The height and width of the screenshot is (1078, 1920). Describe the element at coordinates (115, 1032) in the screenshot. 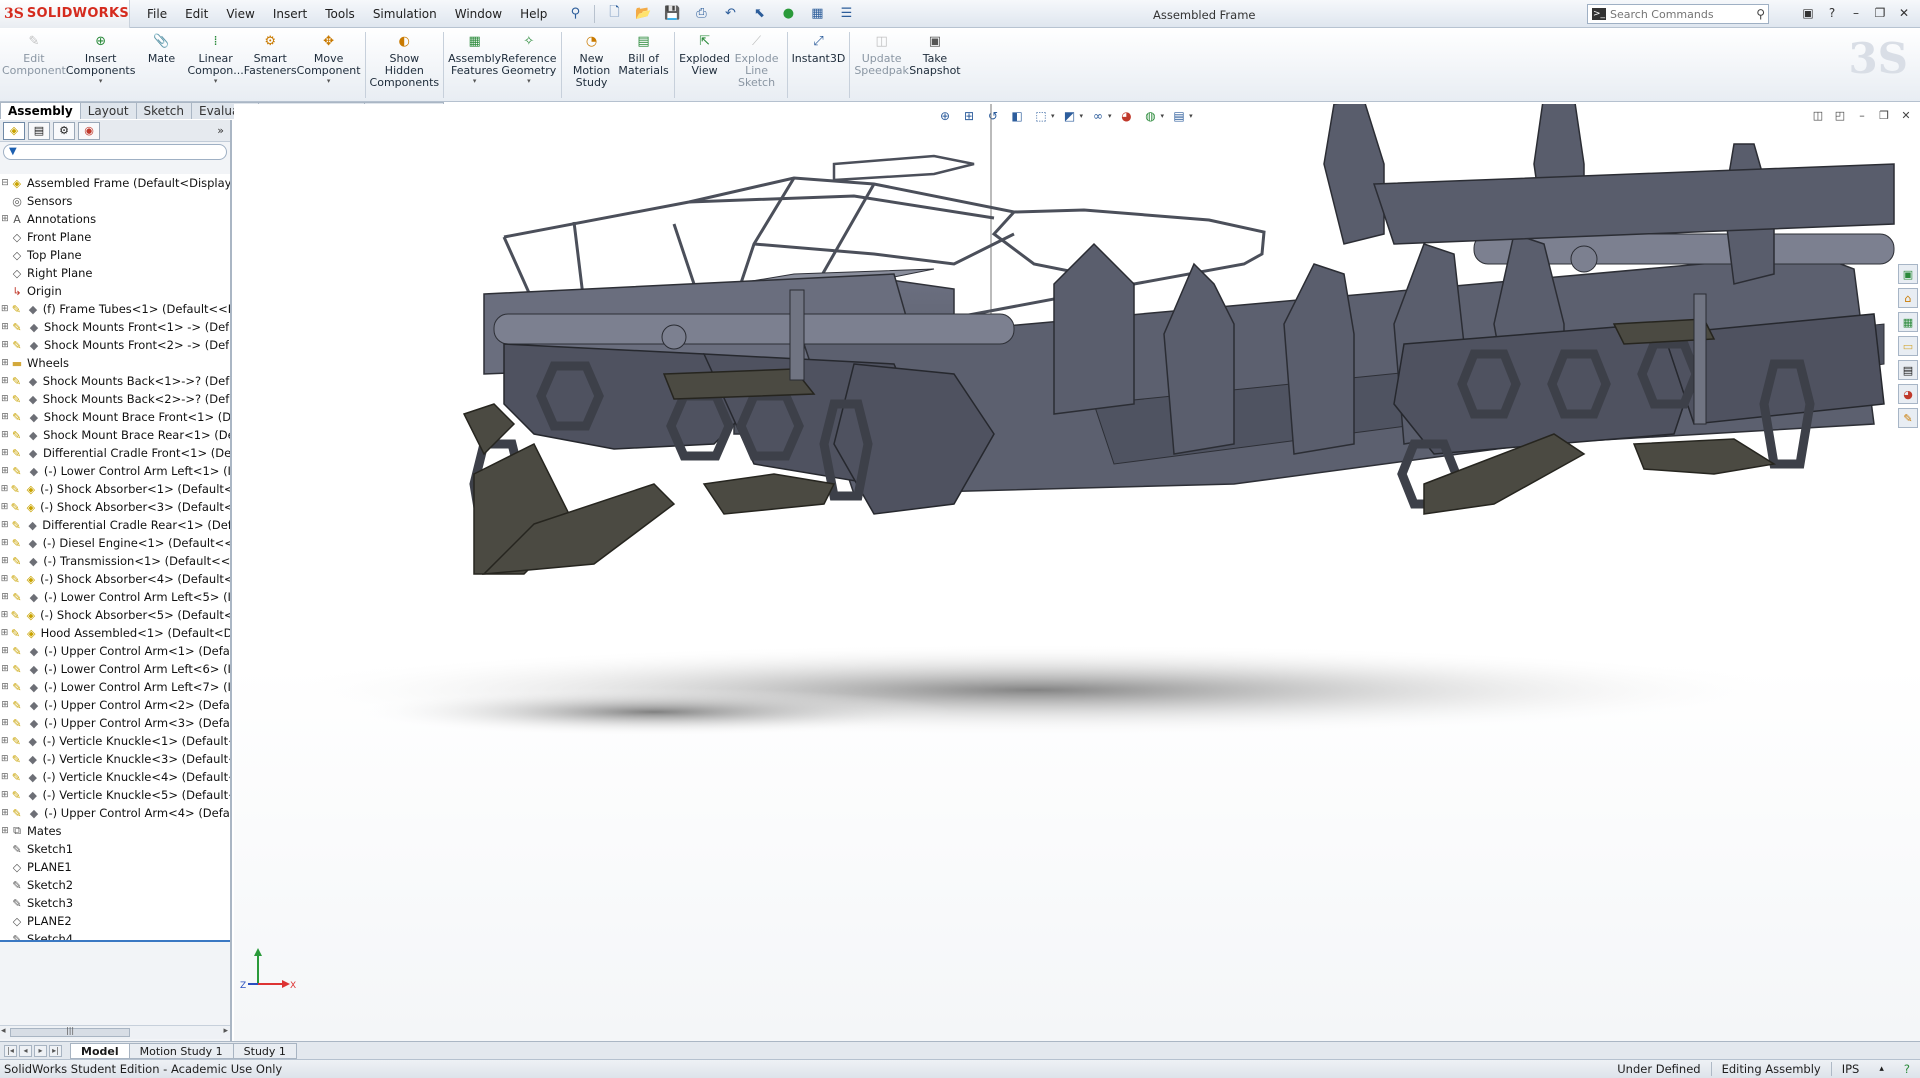

I see `panel-horizontal-scrollbar: ◂ ||| ▸` at that location.